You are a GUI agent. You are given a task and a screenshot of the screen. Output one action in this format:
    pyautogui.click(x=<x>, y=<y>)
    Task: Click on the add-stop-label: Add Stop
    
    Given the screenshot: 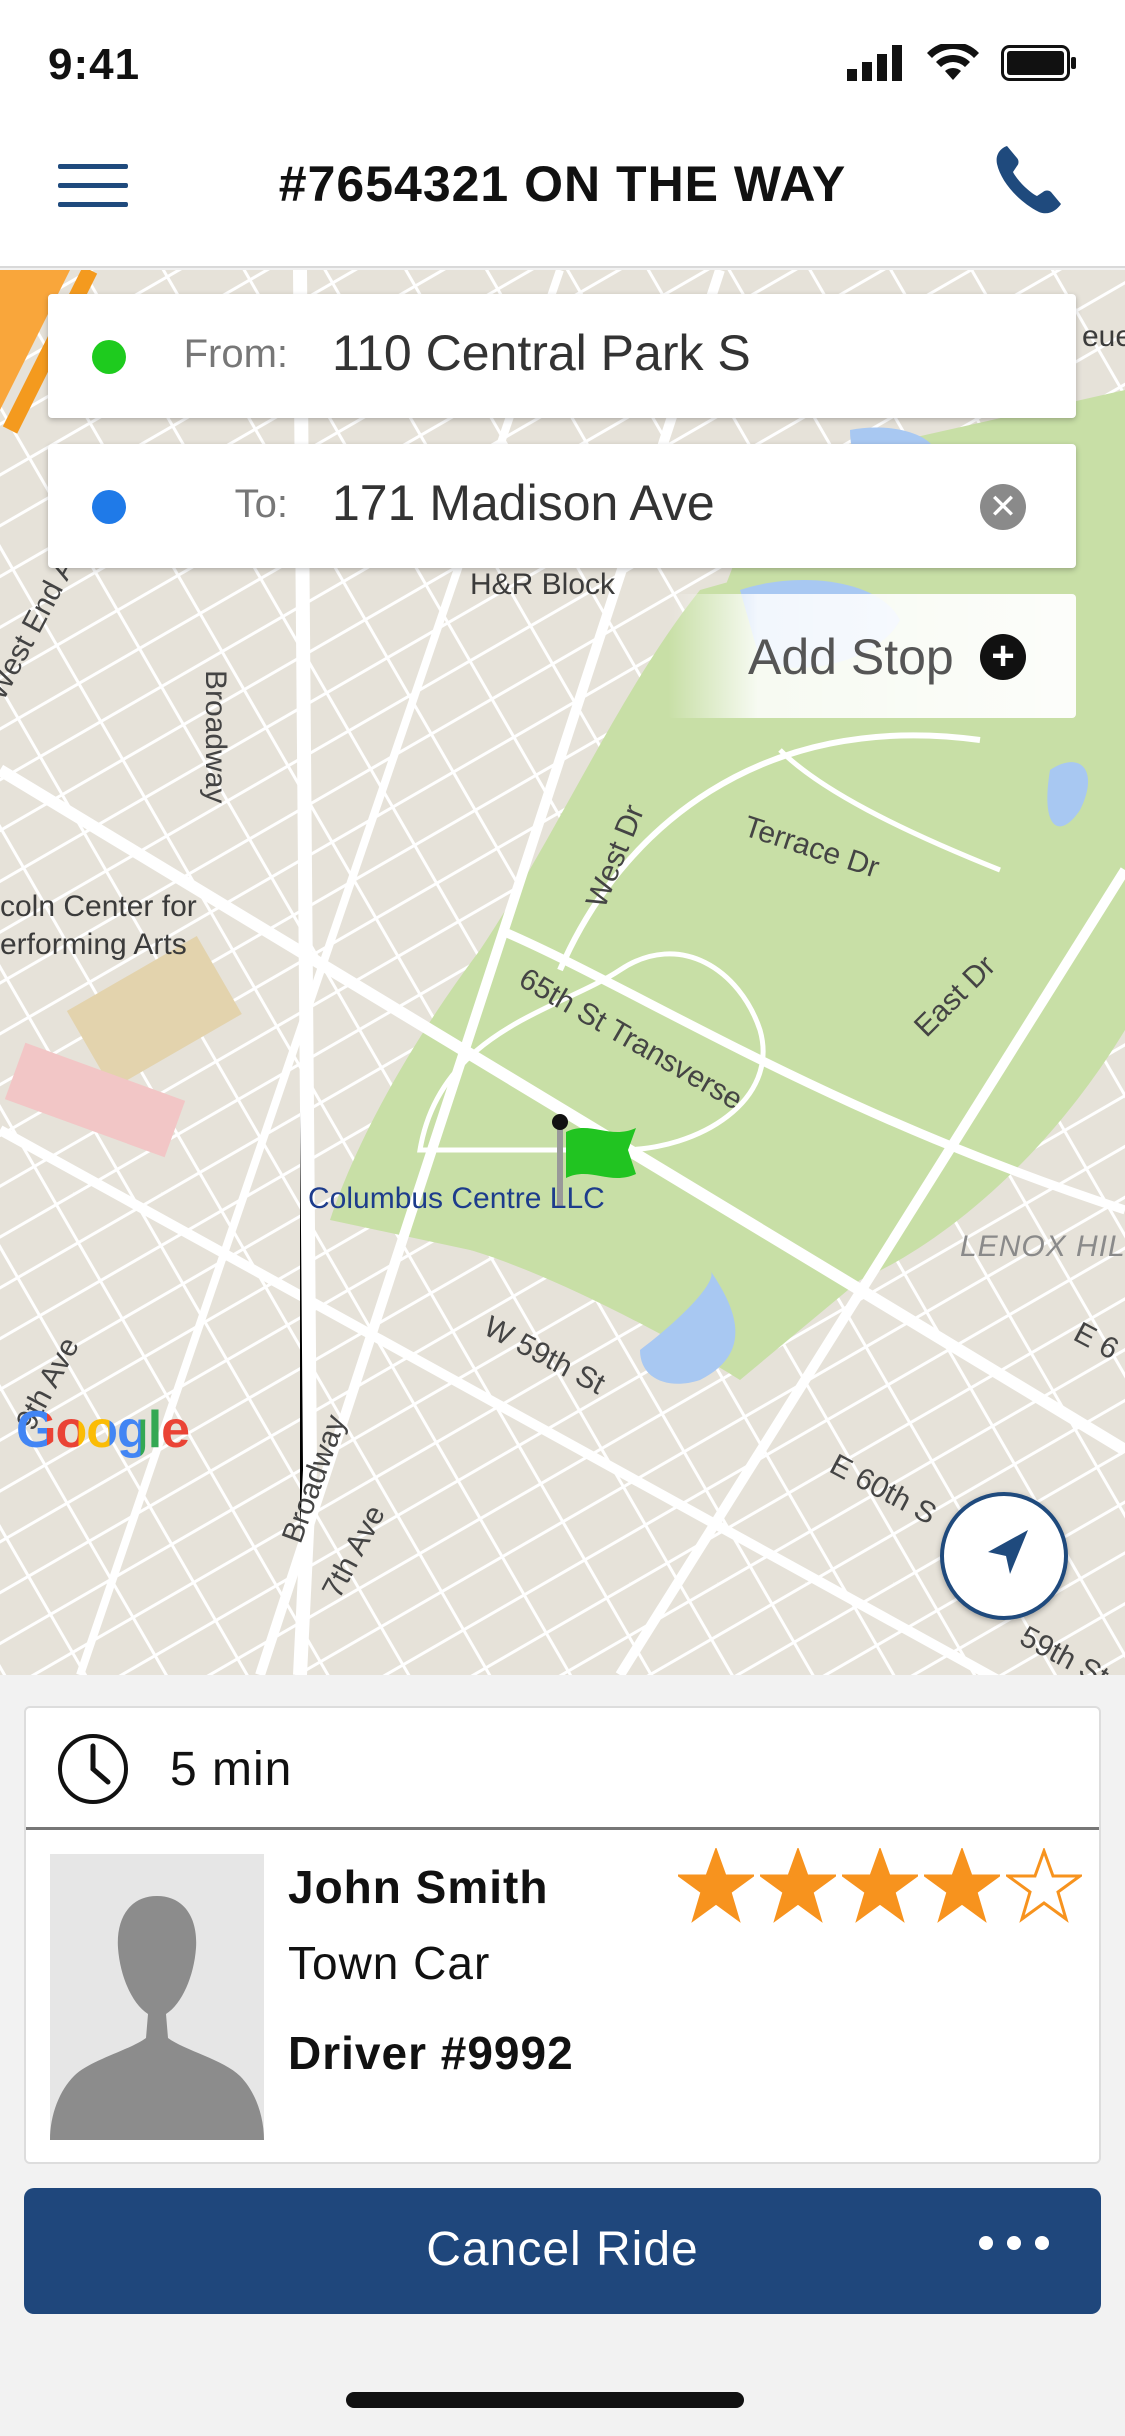 What is the action you would take?
    pyautogui.click(x=851, y=657)
    